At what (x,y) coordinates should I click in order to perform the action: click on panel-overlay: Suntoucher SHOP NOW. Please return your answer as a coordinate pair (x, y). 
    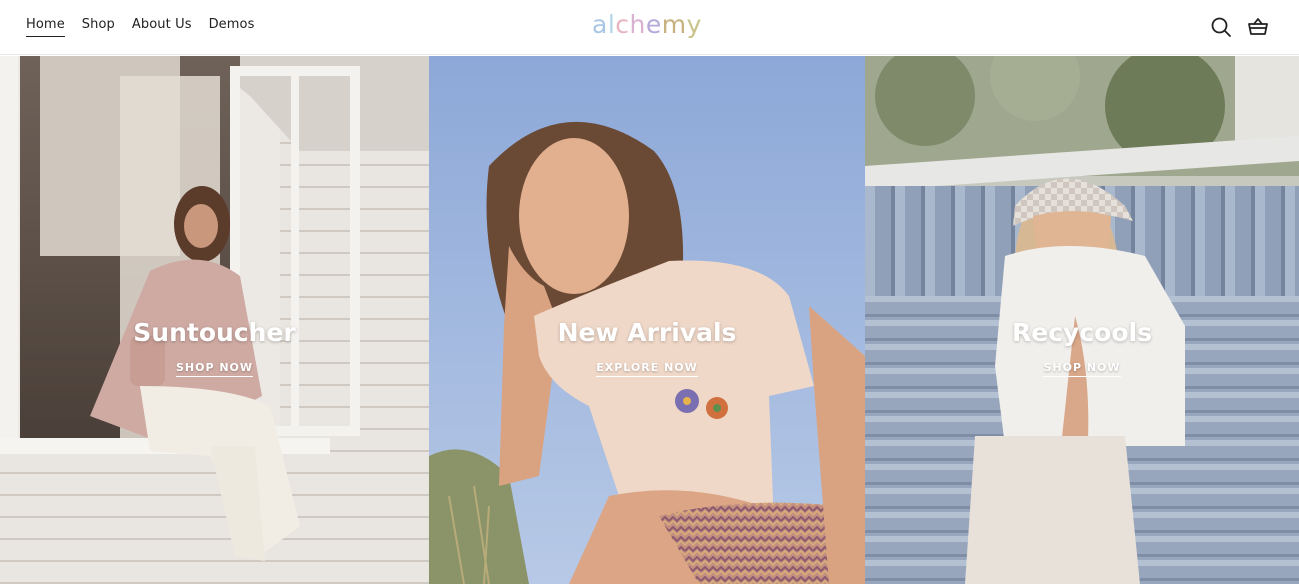
    Looking at the image, I should click on (214, 347).